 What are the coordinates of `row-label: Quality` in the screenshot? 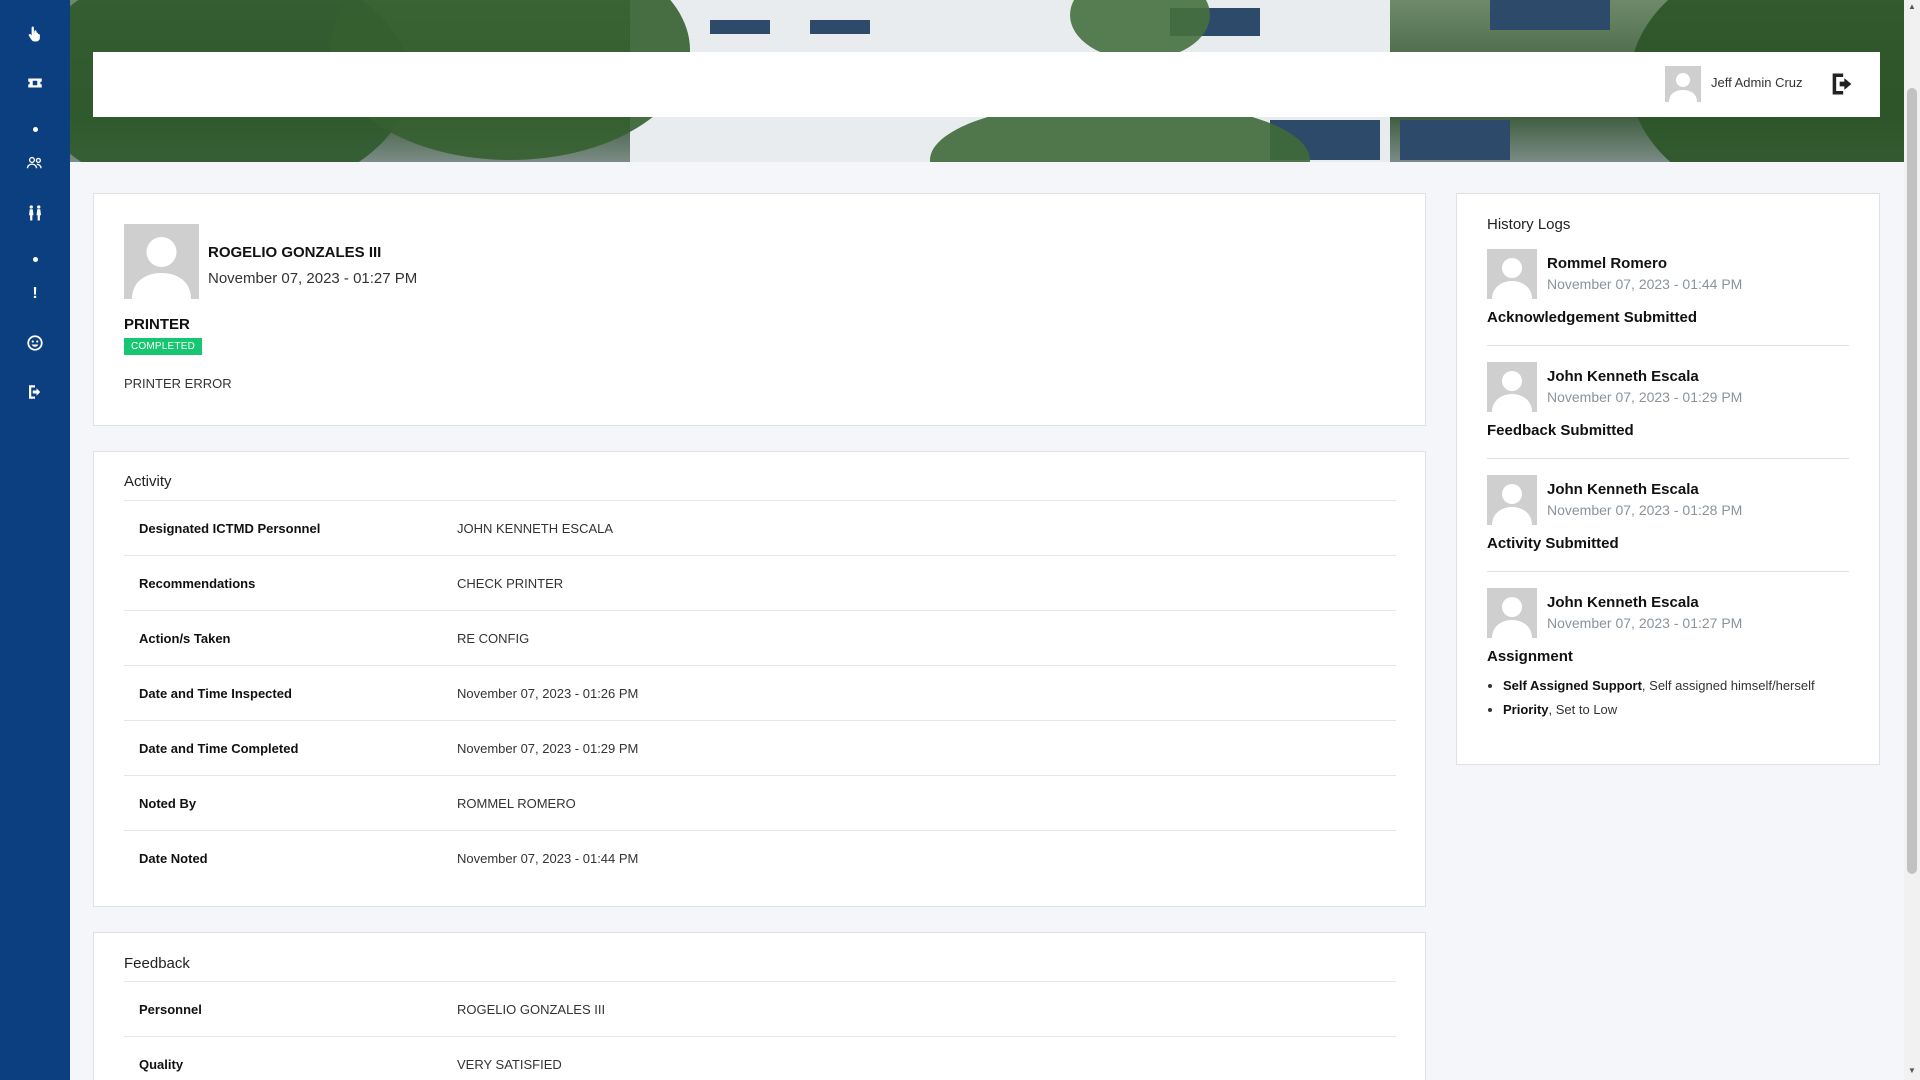 It's located at (161, 1064).